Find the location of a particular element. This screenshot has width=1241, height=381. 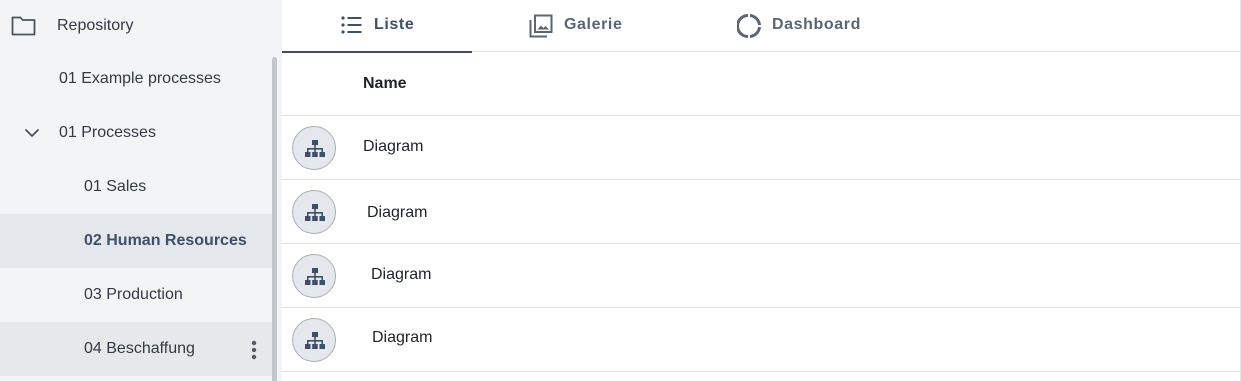

sidebar-item-label: 04 Beschaffung is located at coordinates (139, 348).